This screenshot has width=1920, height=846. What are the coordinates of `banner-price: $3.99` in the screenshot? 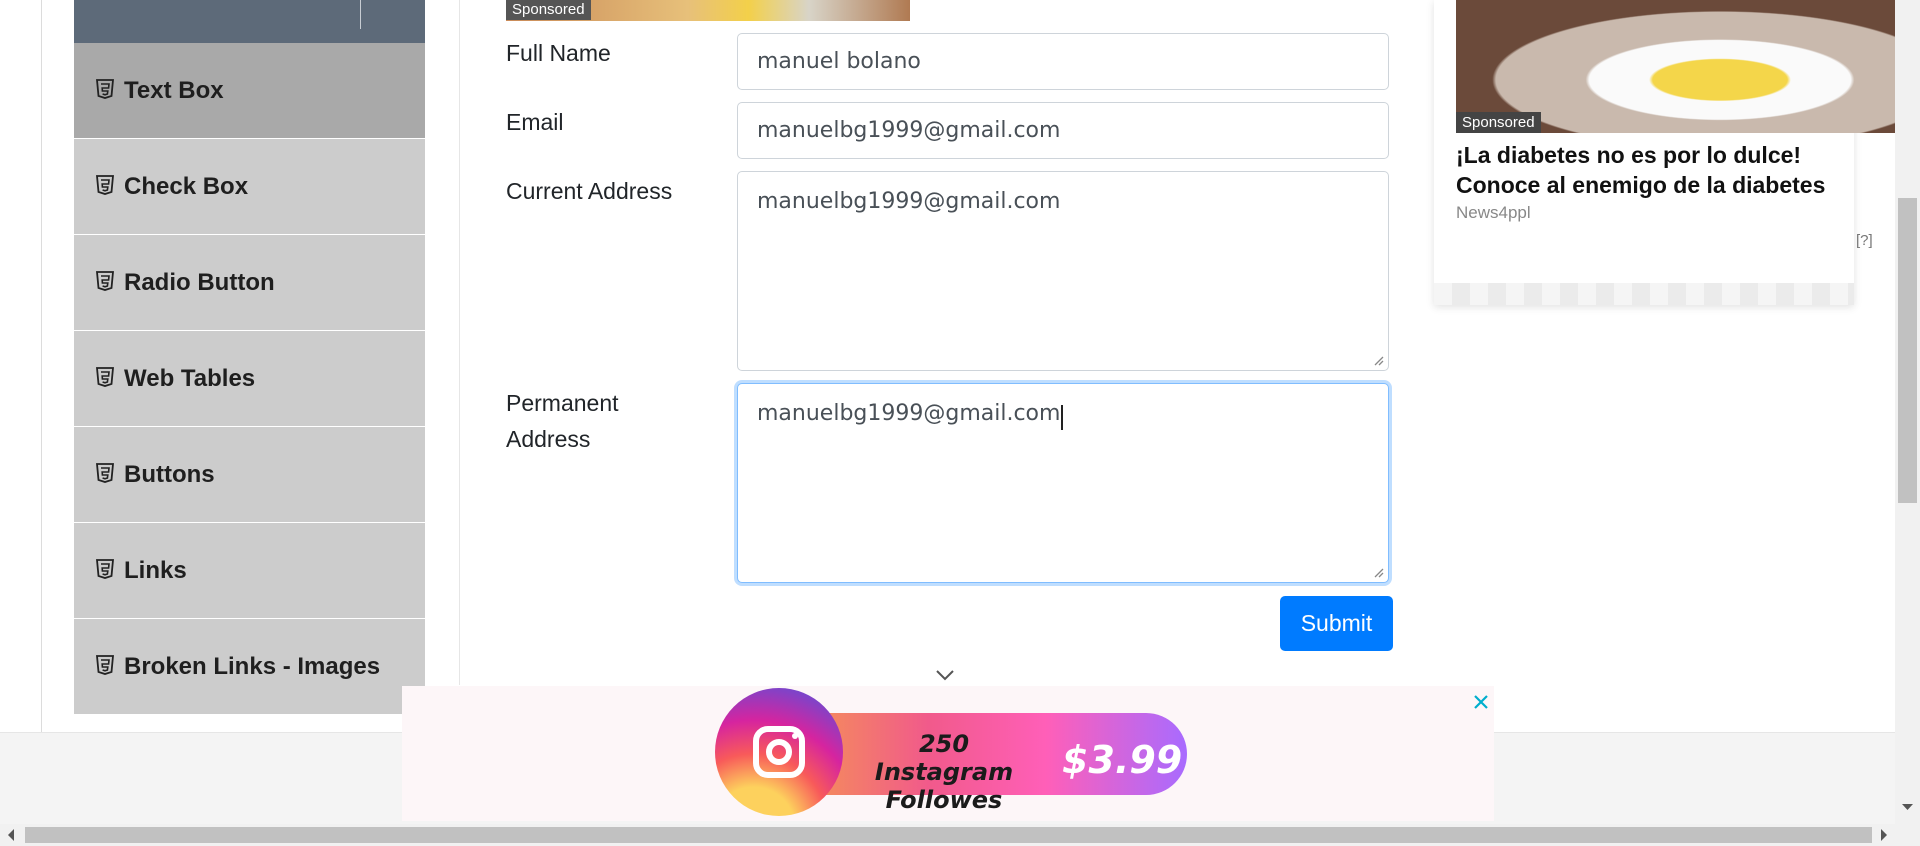 It's located at (1122, 760).